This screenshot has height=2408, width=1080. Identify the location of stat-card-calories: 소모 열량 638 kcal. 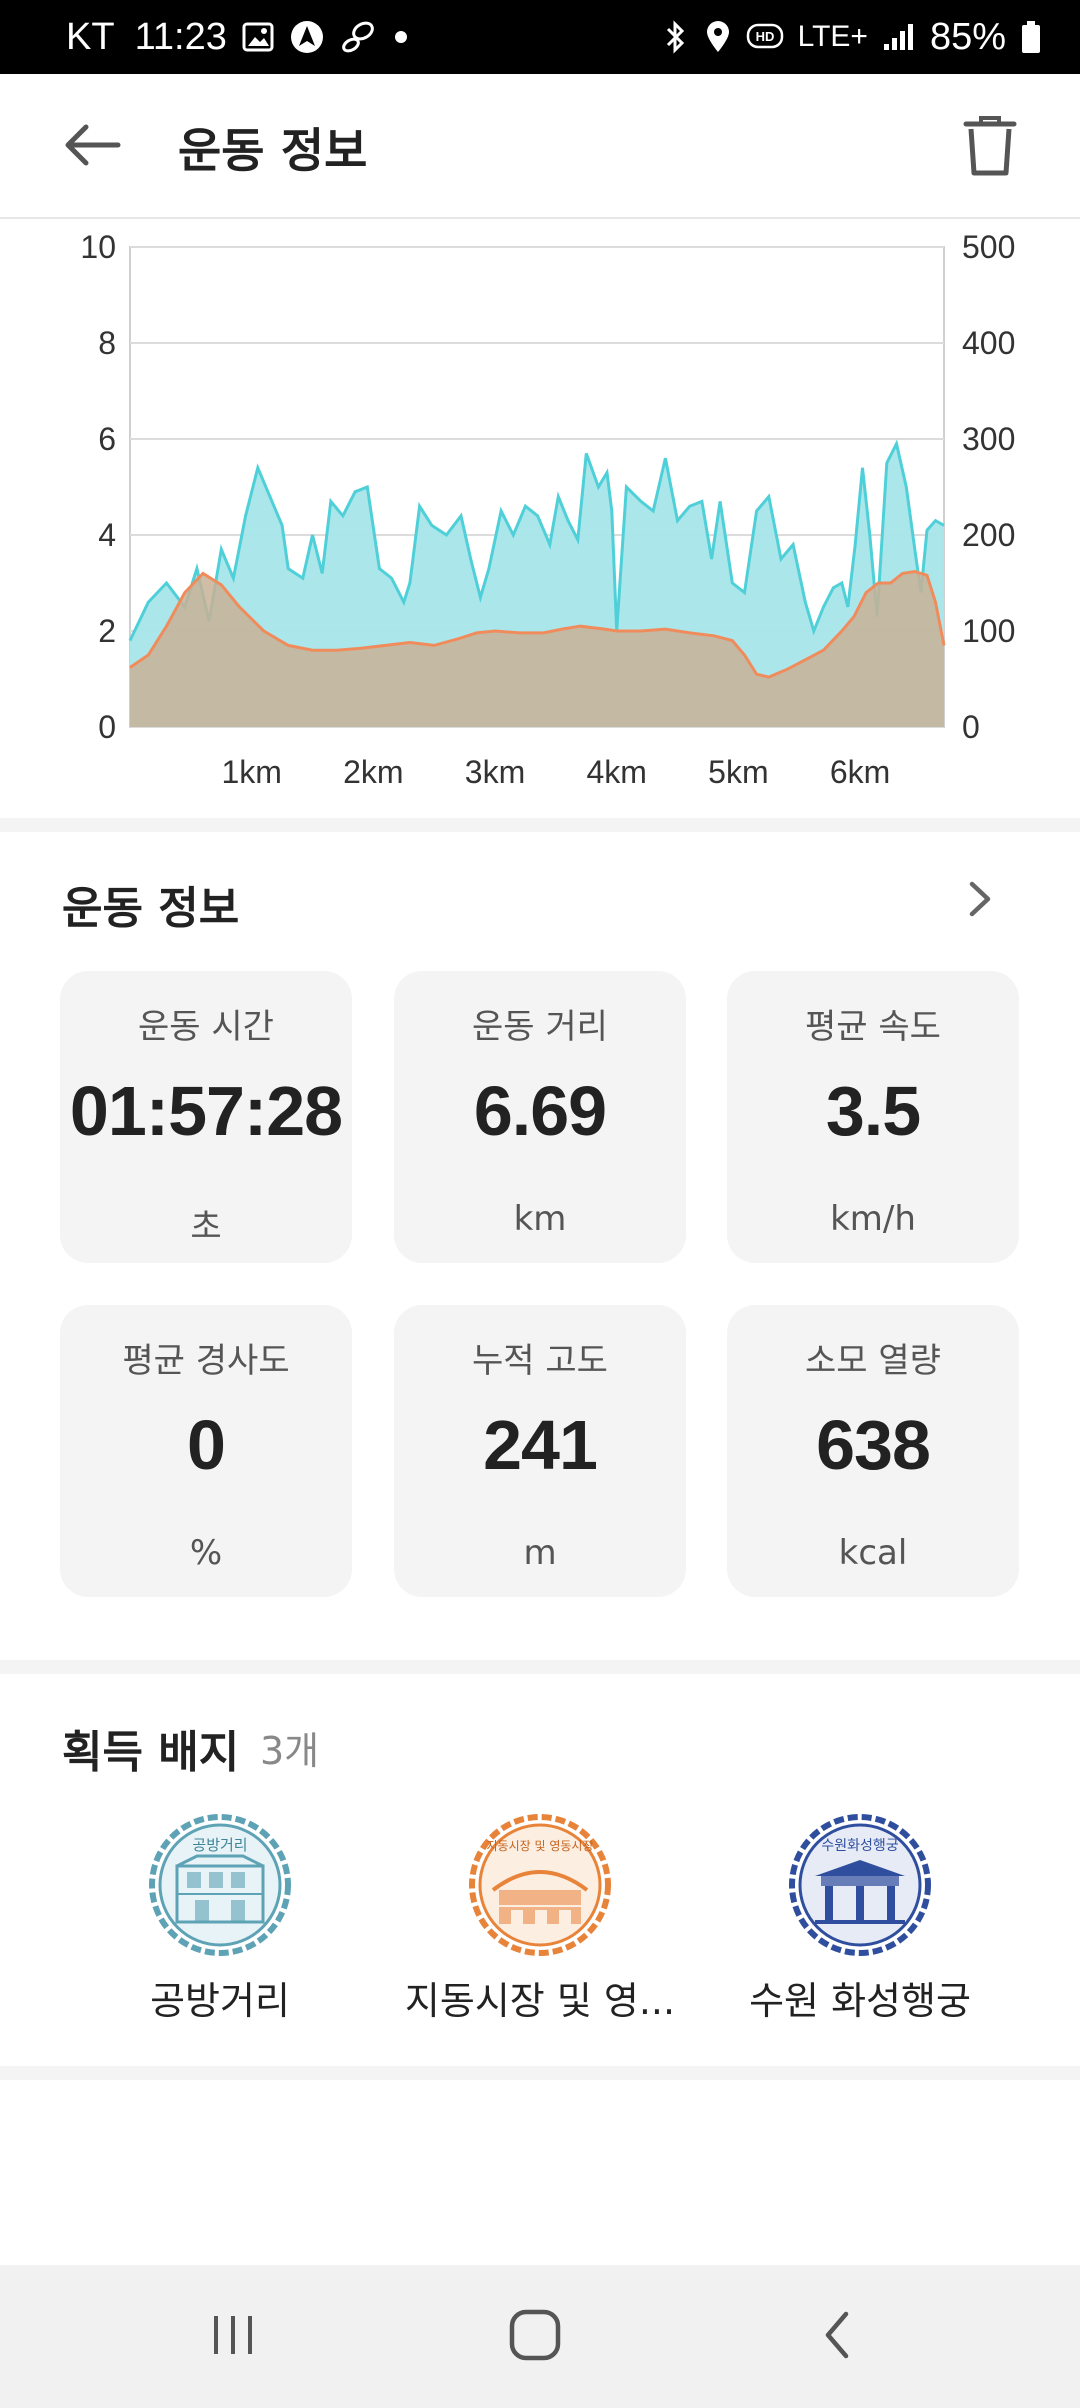
(873, 1451).